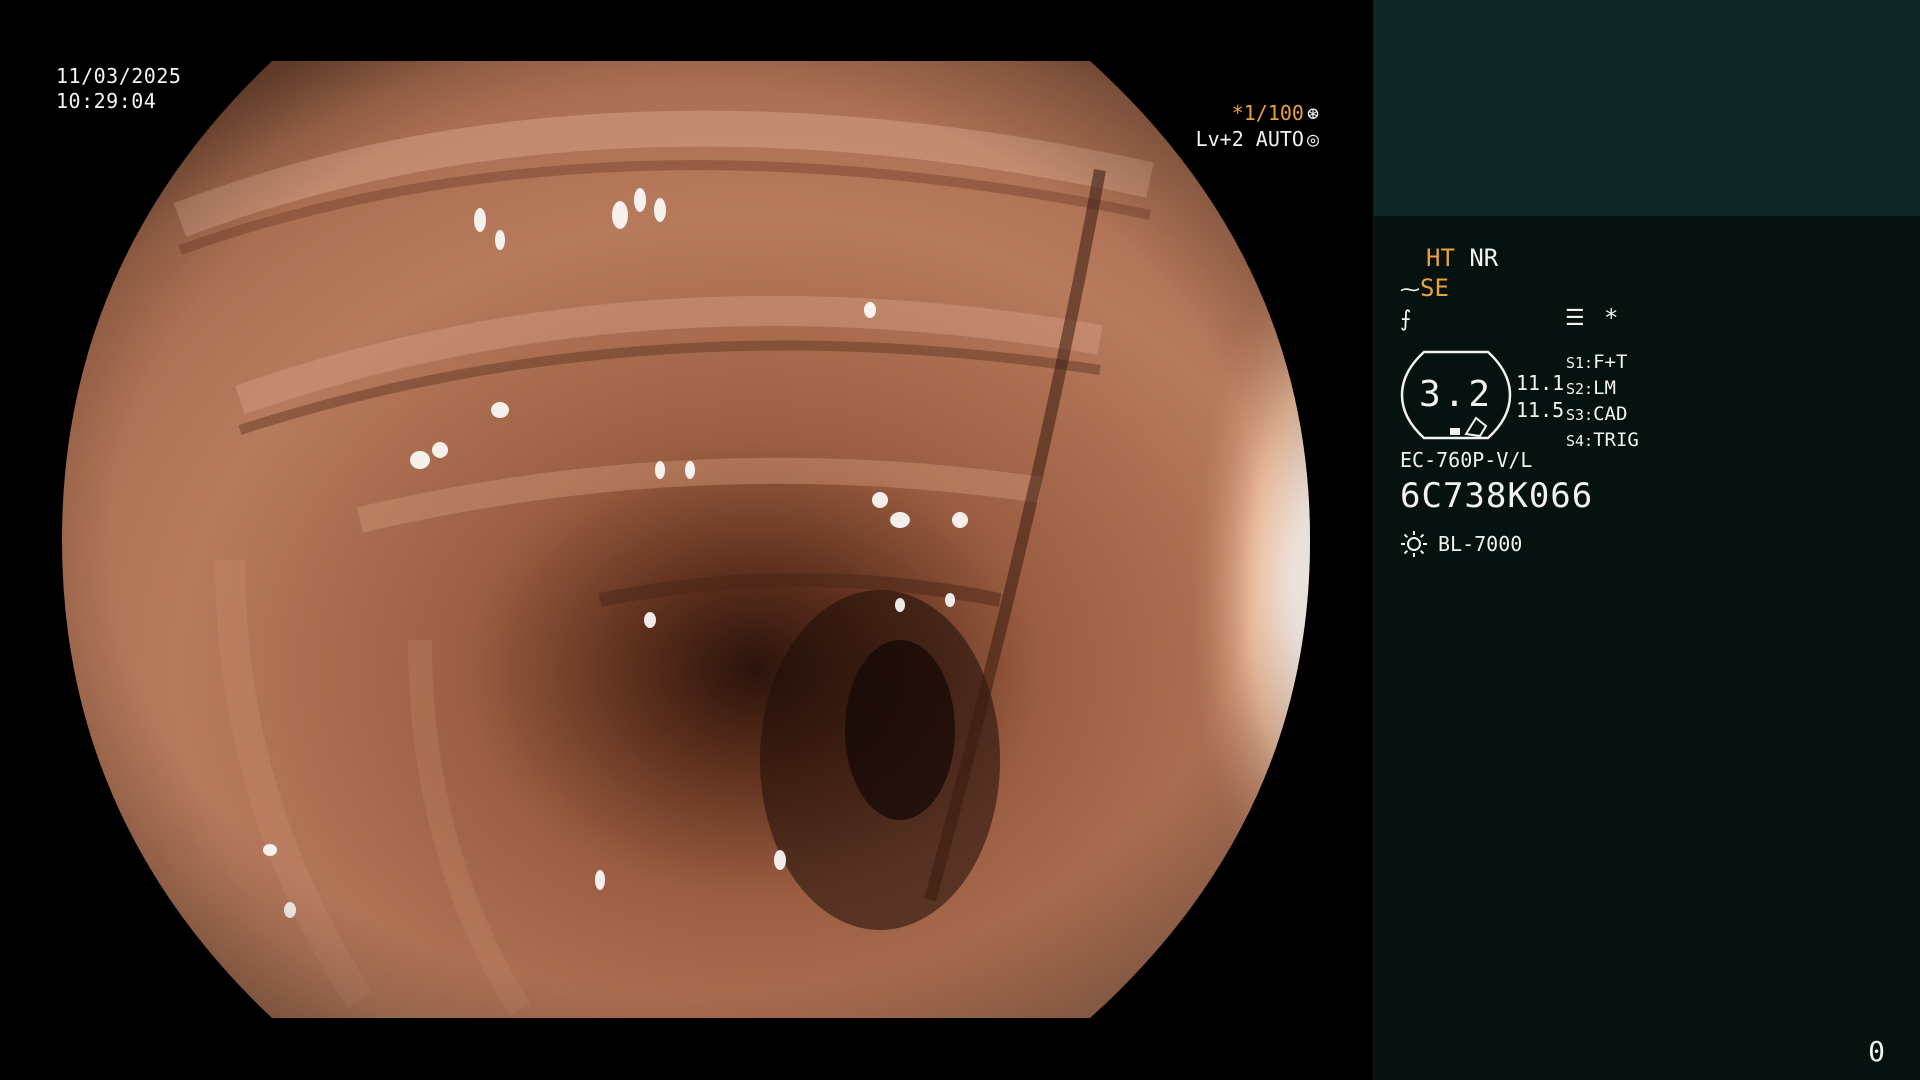  Describe the element at coordinates (1497, 496) in the screenshot. I see `scope-serial: 6C738K066` at that location.